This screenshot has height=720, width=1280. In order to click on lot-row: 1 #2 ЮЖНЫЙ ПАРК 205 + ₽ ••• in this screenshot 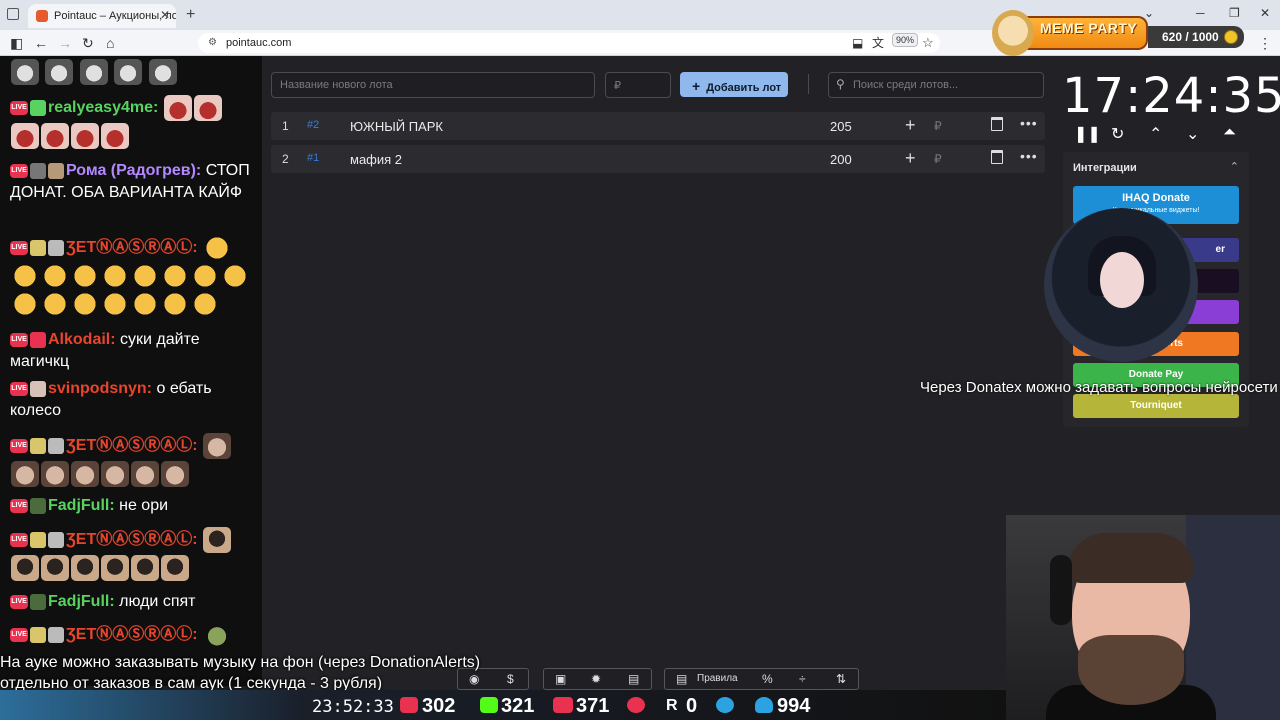, I will do `click(658, 126)`.